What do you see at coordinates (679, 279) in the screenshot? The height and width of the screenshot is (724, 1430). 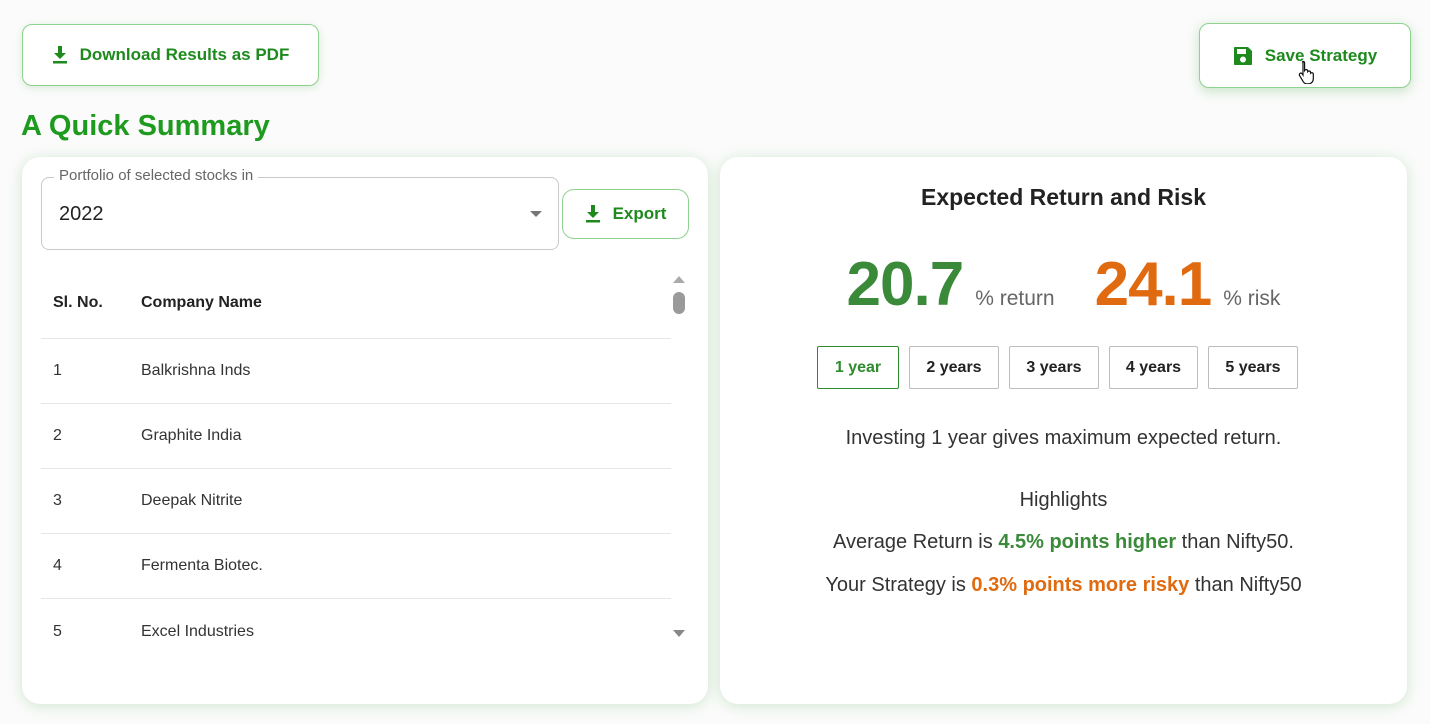 I see `scroll-up-arrow` at bounding box center [679, 279].